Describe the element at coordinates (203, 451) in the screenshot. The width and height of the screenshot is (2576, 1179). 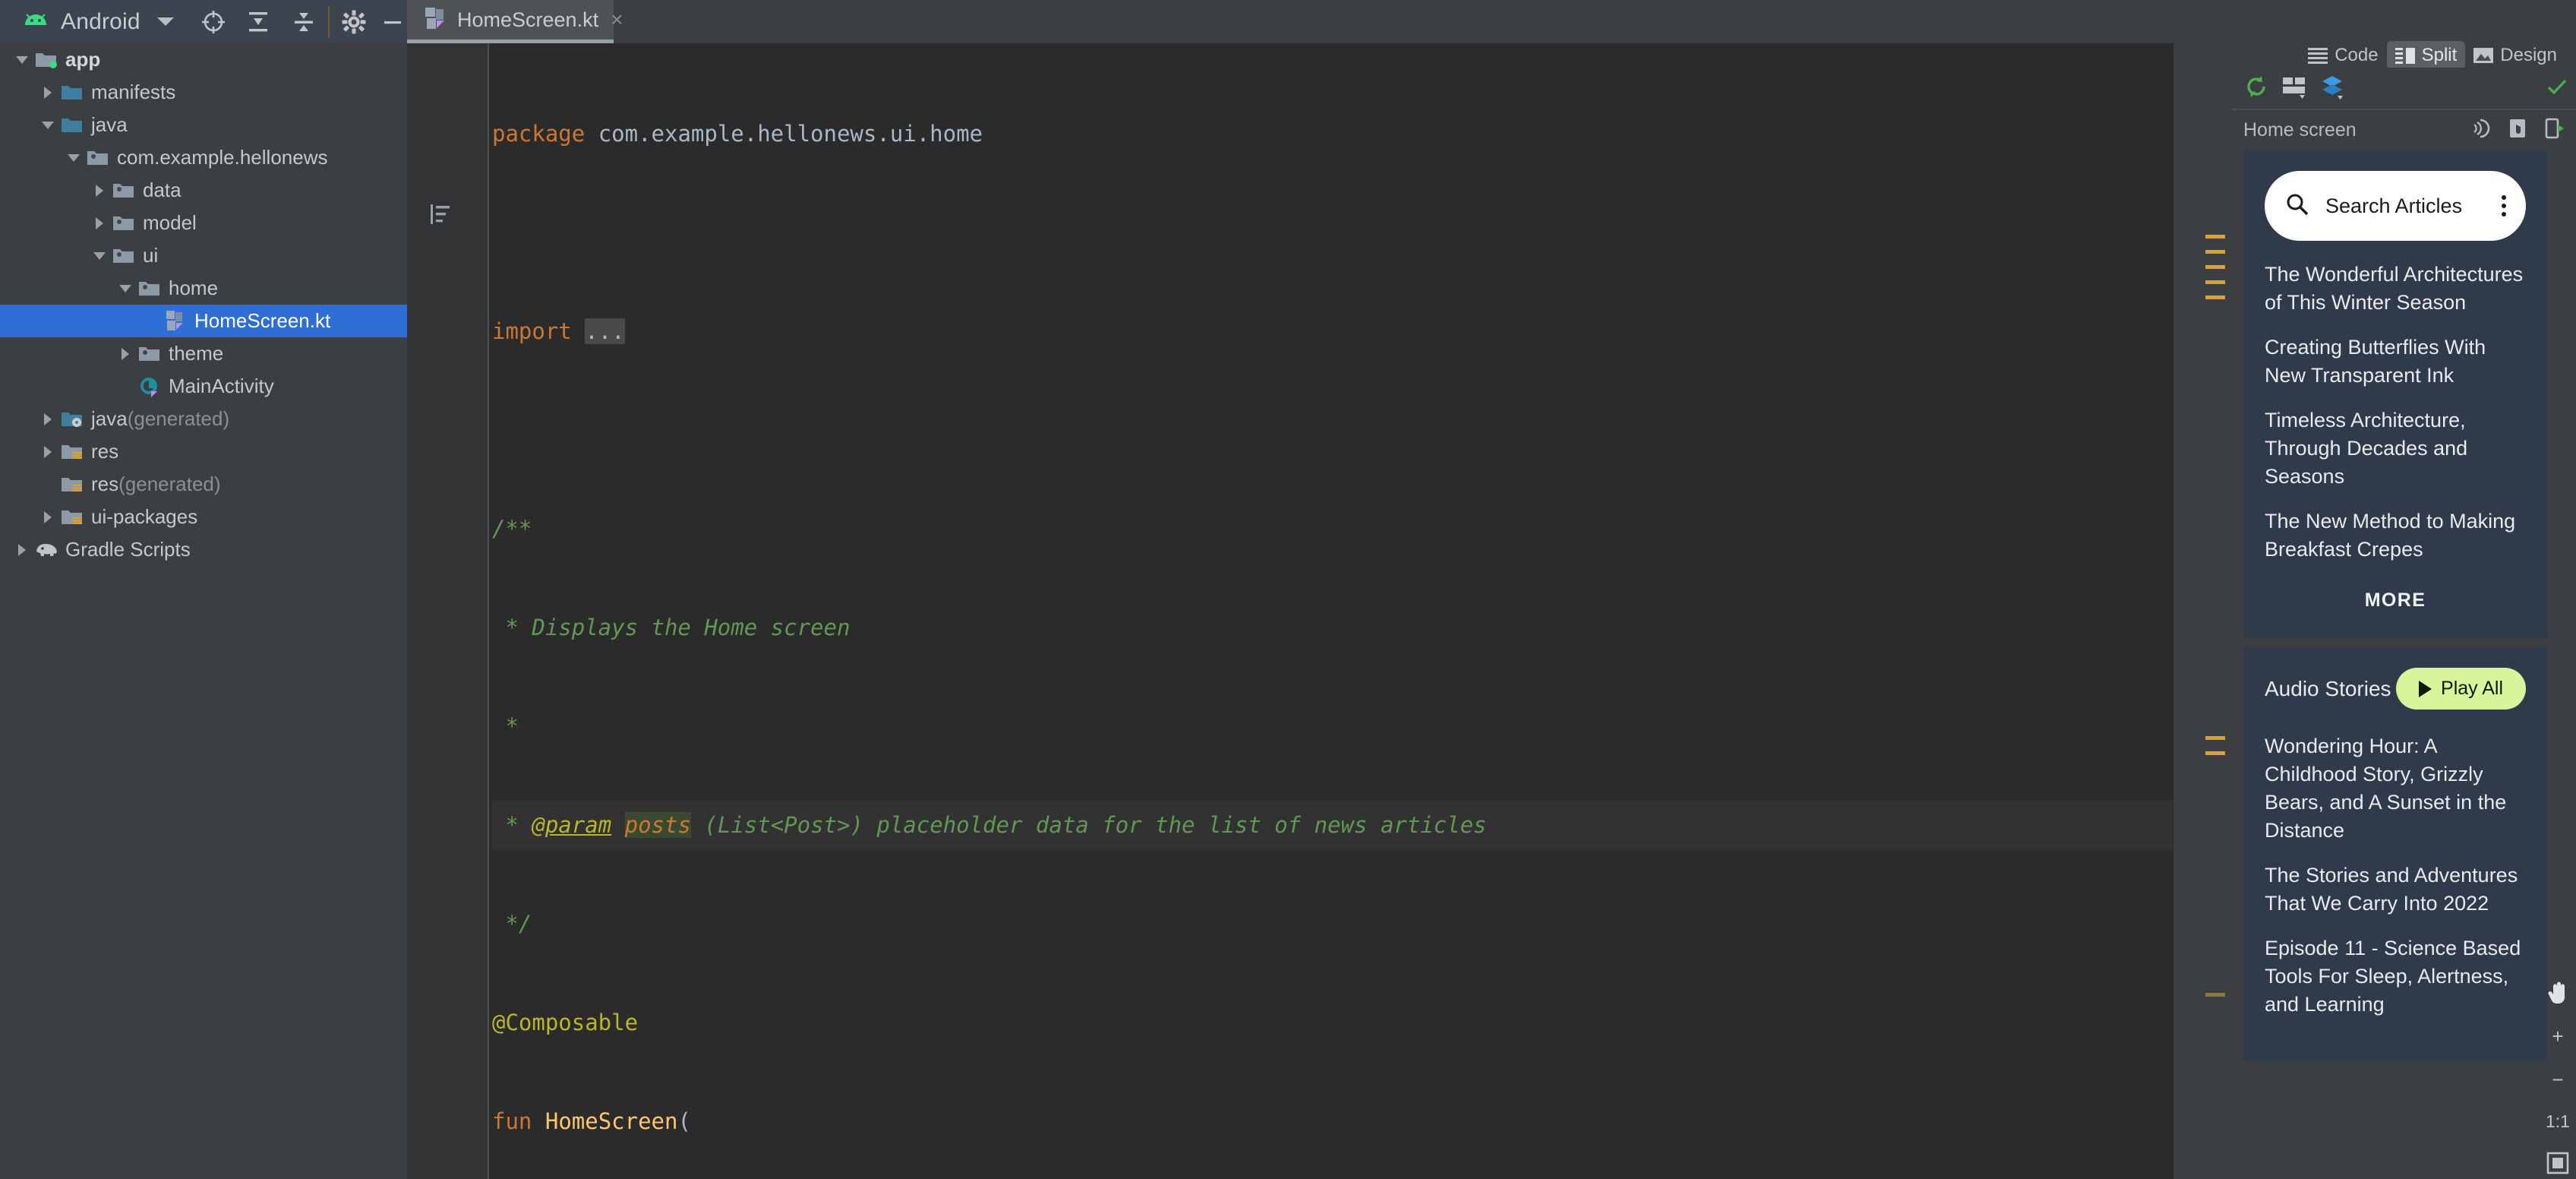
I see `tree-item-res: res` at that location.